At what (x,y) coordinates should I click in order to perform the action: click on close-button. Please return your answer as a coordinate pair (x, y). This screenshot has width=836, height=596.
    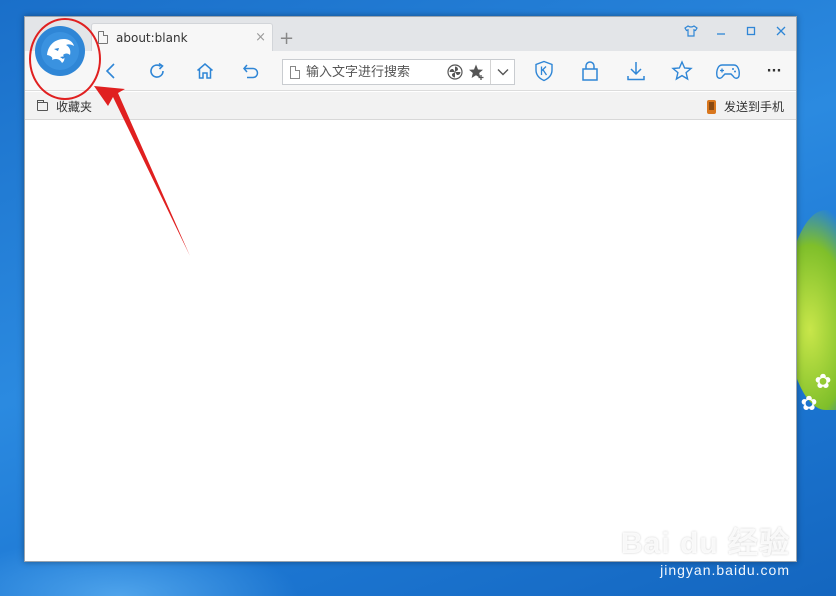
    Looking at the image, I should click on (781, 31).